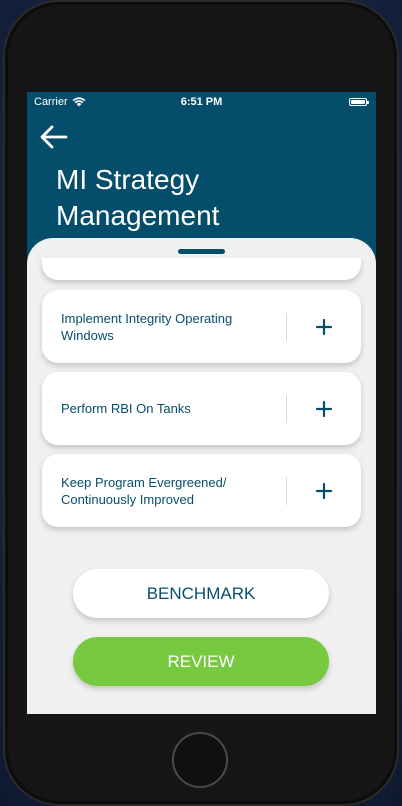 The width and height of the screenshot is (402, 806). Describe the element at coordinates (138, 215) in the screenshot. I see `page-title-line-2: Management` at that location.